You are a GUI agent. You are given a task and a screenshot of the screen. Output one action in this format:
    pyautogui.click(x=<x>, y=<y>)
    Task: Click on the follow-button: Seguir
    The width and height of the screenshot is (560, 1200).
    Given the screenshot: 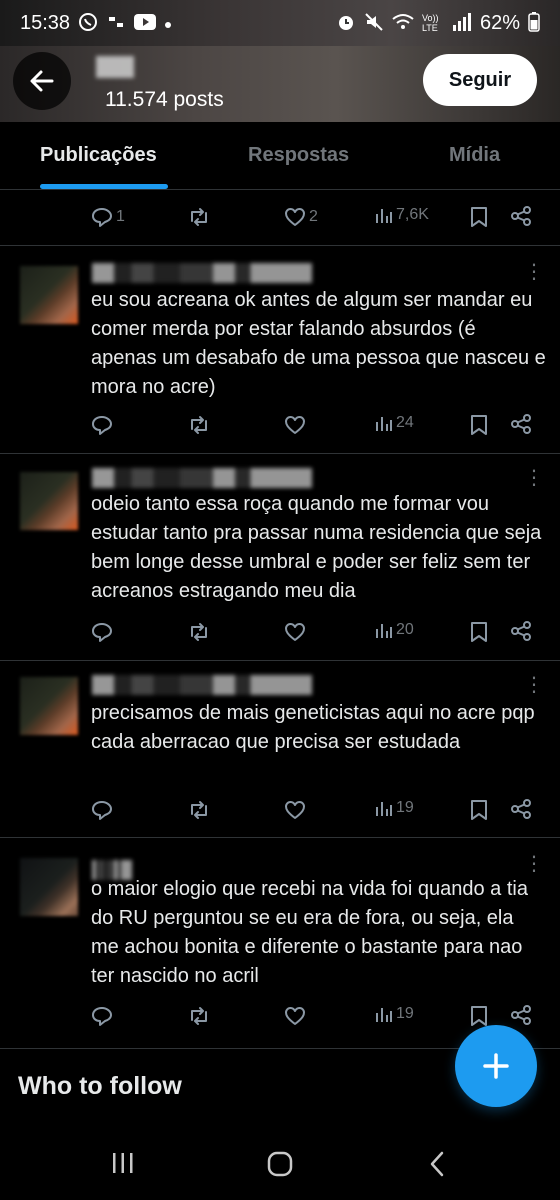 What is the action you would take?
    pyautogui.click(x=480, y=80)
    